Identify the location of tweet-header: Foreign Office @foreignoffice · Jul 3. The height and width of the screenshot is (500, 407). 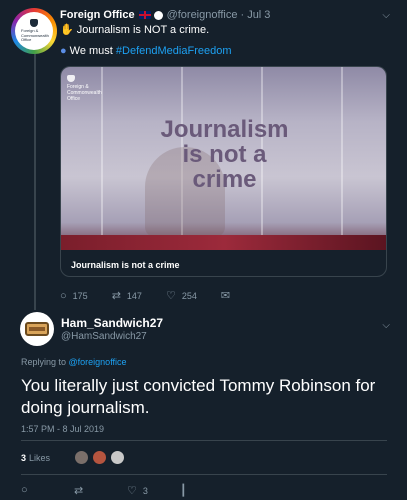
(165, 15).